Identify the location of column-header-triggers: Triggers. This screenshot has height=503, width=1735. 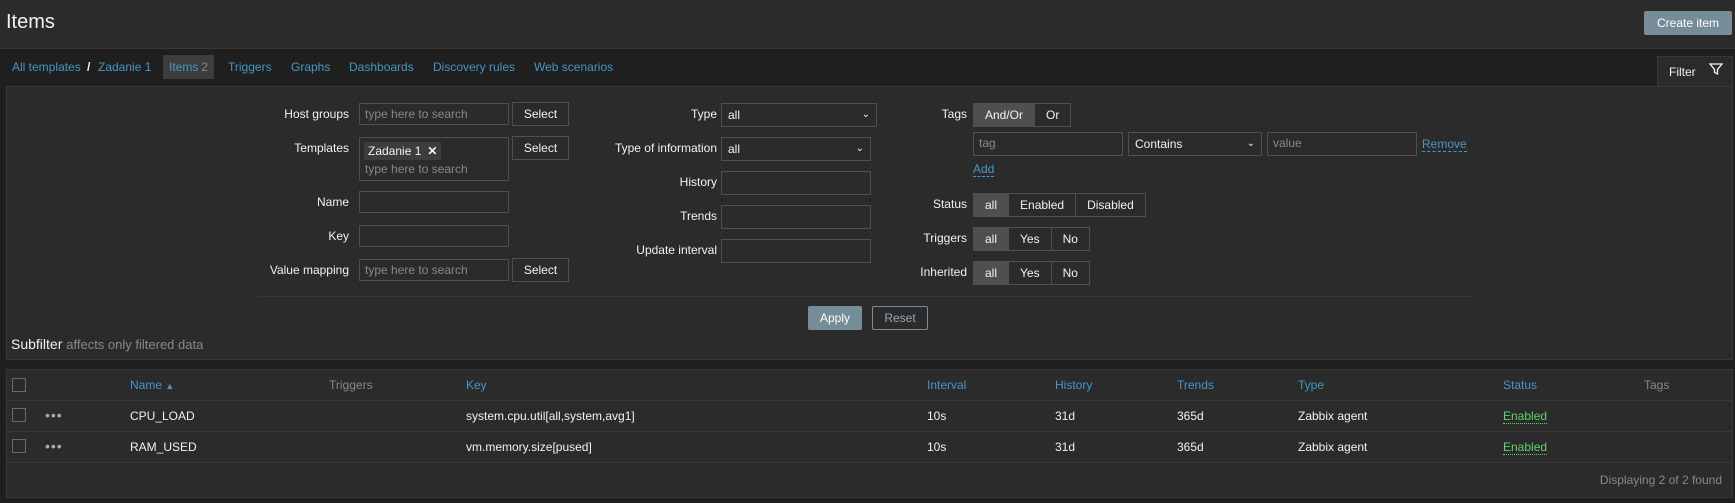
(351, 385).